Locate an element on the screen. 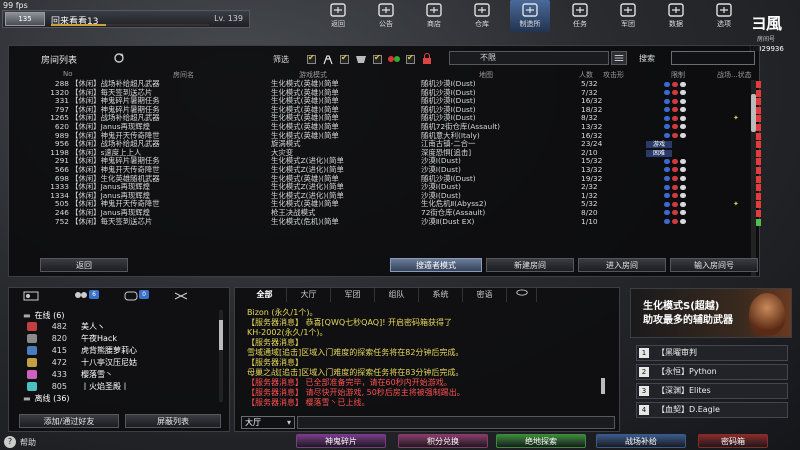 This screenshot has width=800, height=450. clan-rank-item: 3 【深渊】Elites is located at coordinates (712, 391).